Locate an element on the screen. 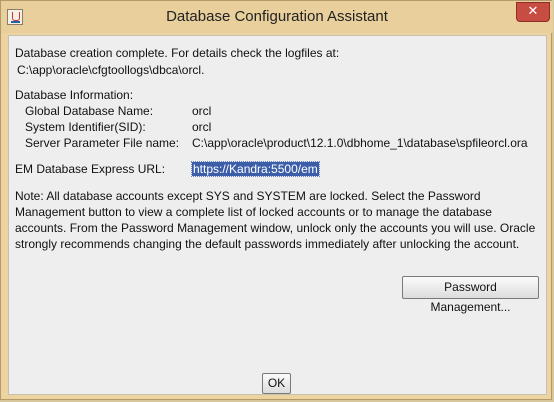  spfile-label: Server Parameter File name: is located at coordinates (102, 143).